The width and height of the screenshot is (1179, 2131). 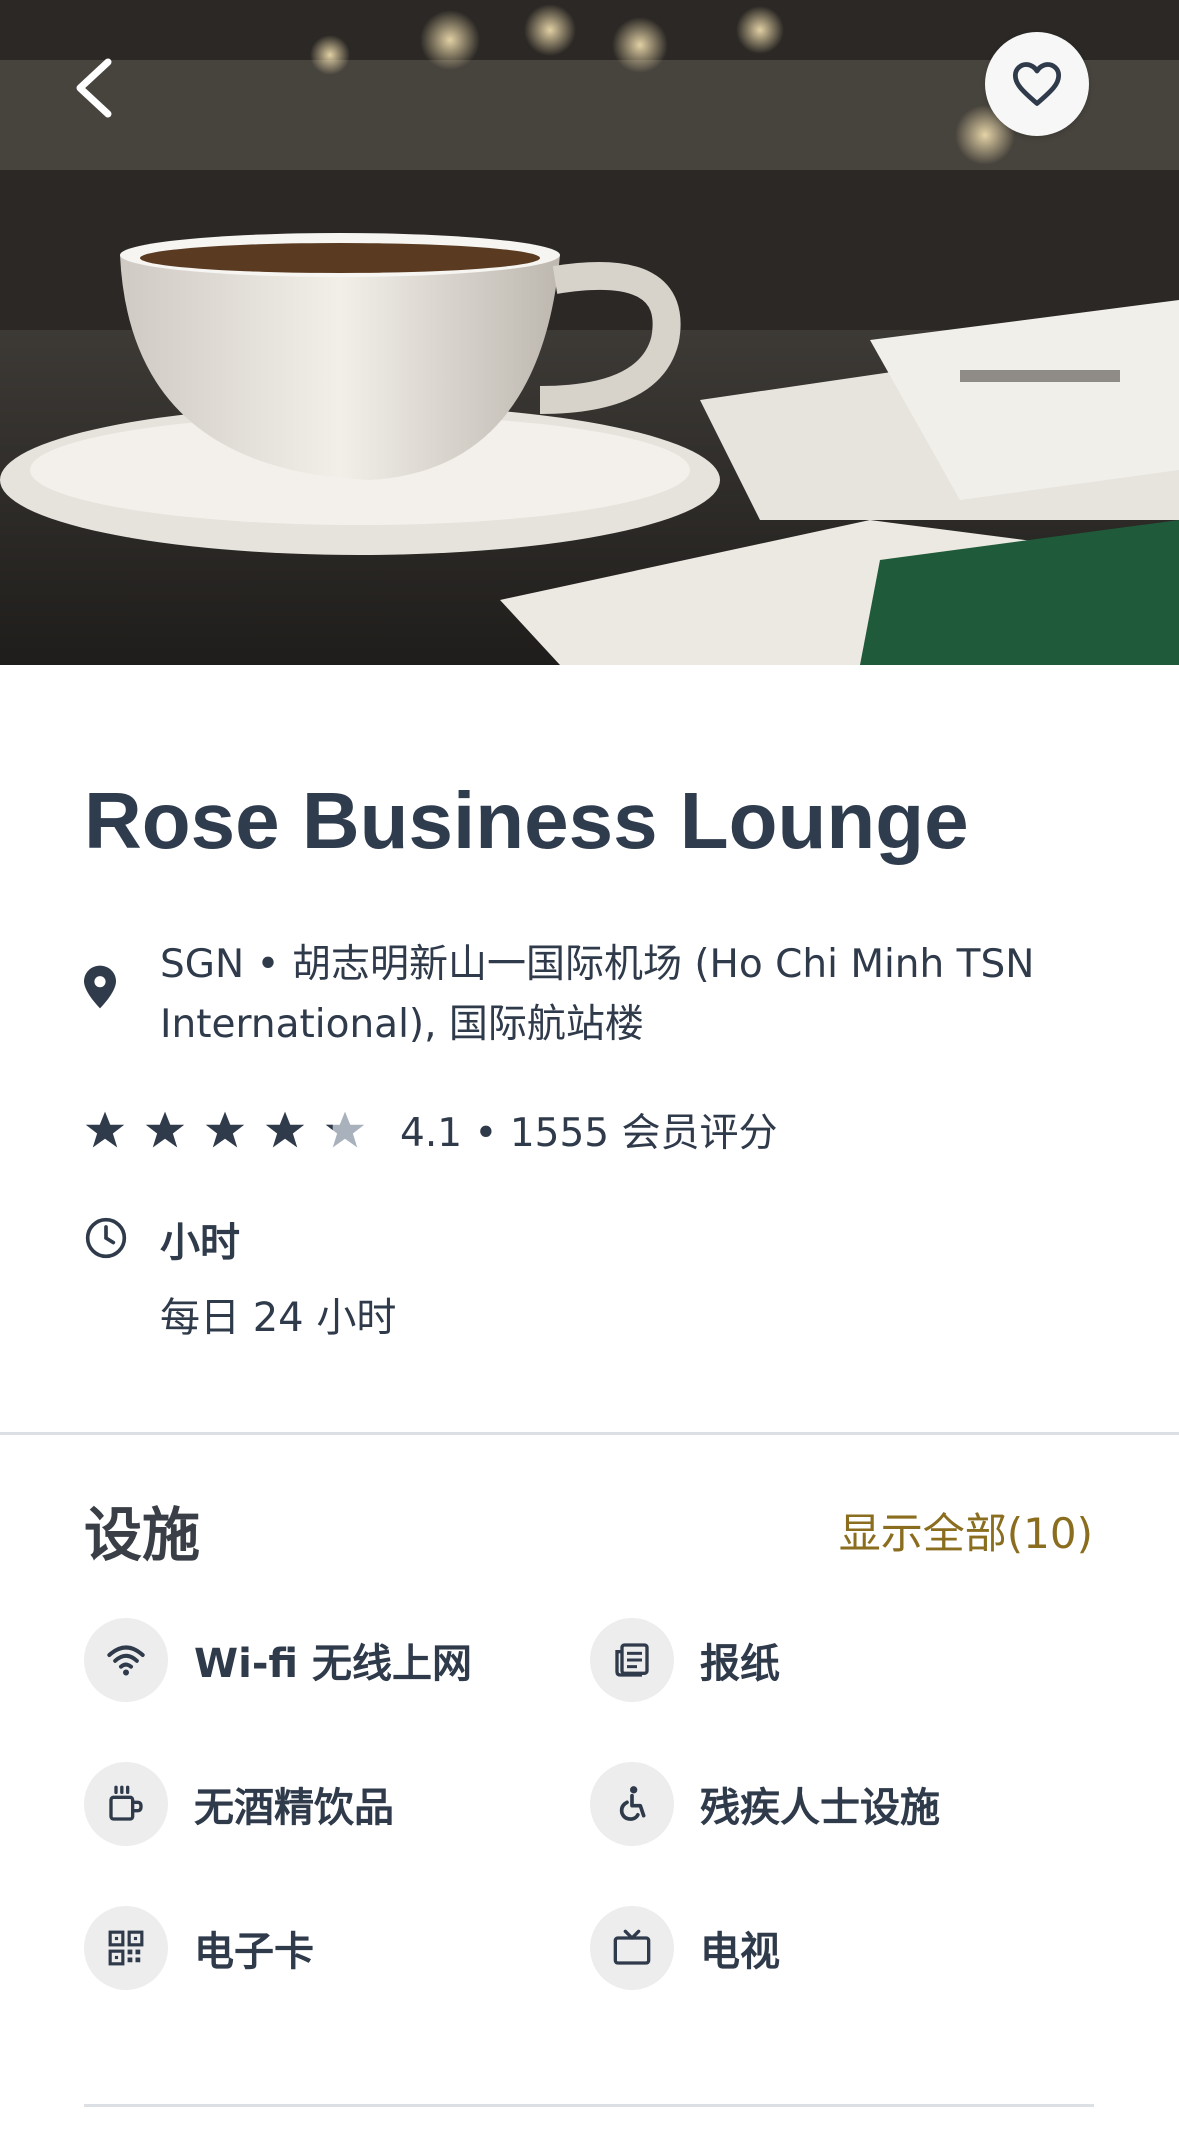 I want to click on star-partial-icon, so click(x=345, y=1129).